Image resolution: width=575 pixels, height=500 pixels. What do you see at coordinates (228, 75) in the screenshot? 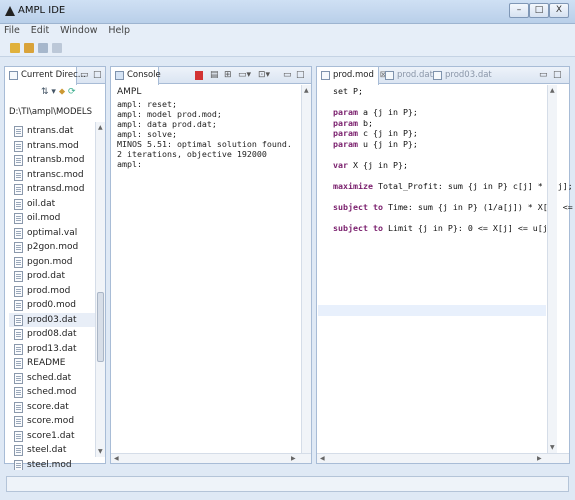
I see `pin-icon: ⊞` at bounding box center [228, 75].